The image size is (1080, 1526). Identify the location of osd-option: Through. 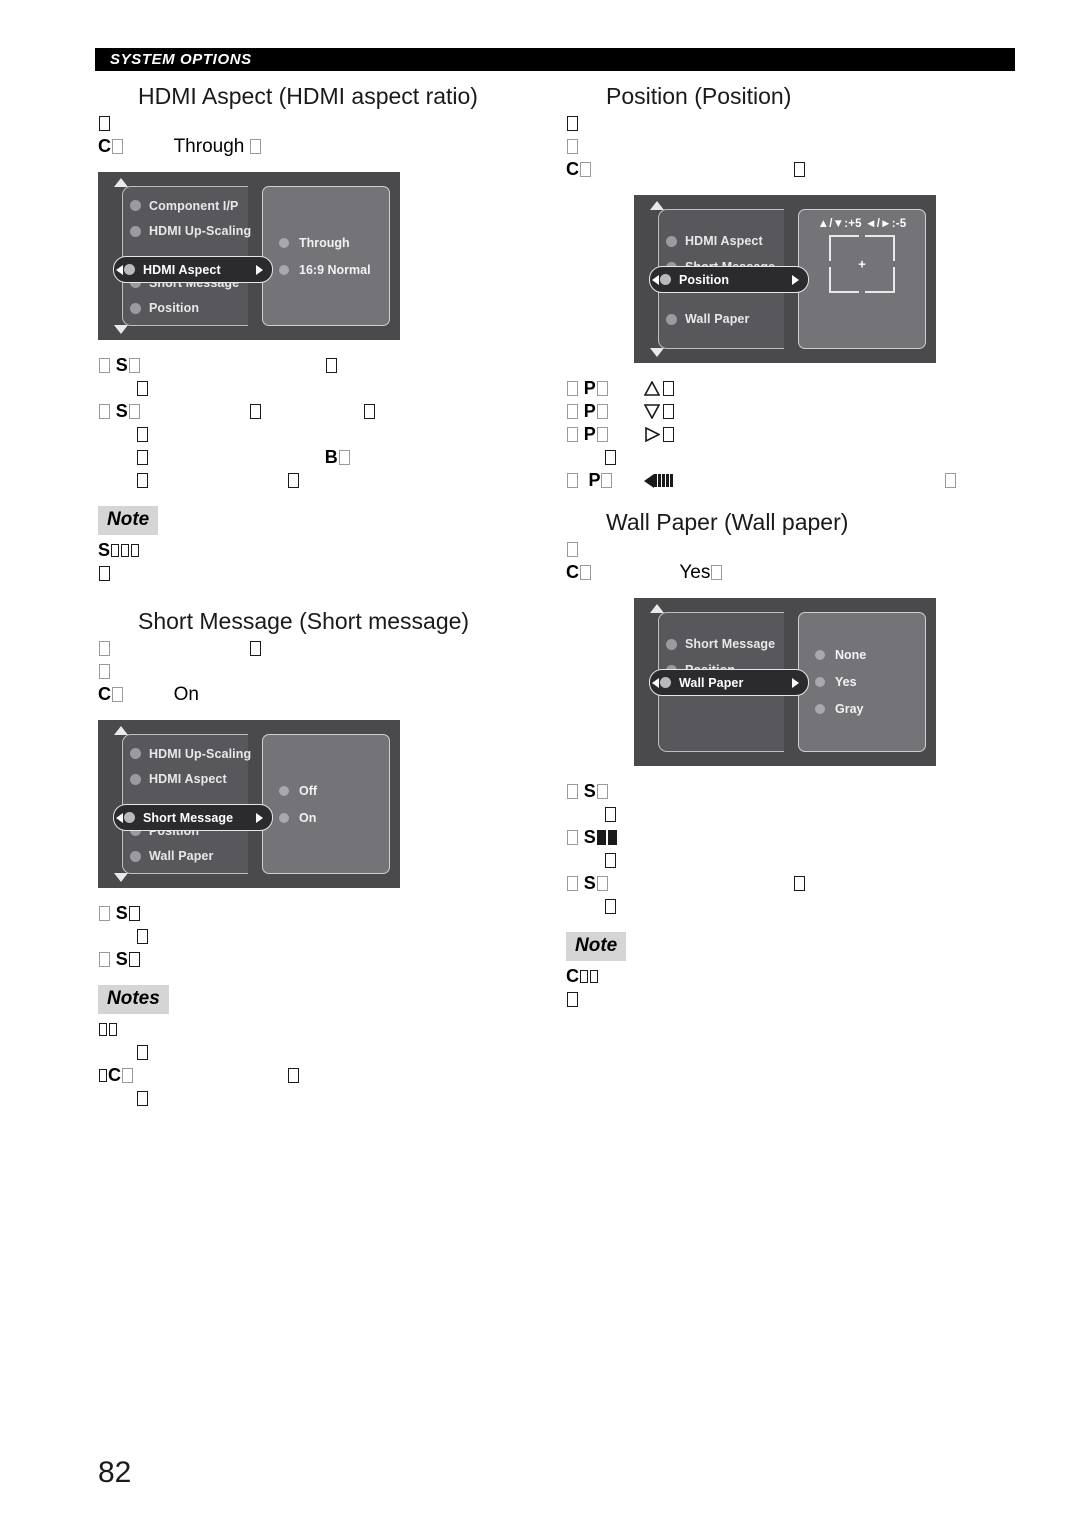
(334, 242).